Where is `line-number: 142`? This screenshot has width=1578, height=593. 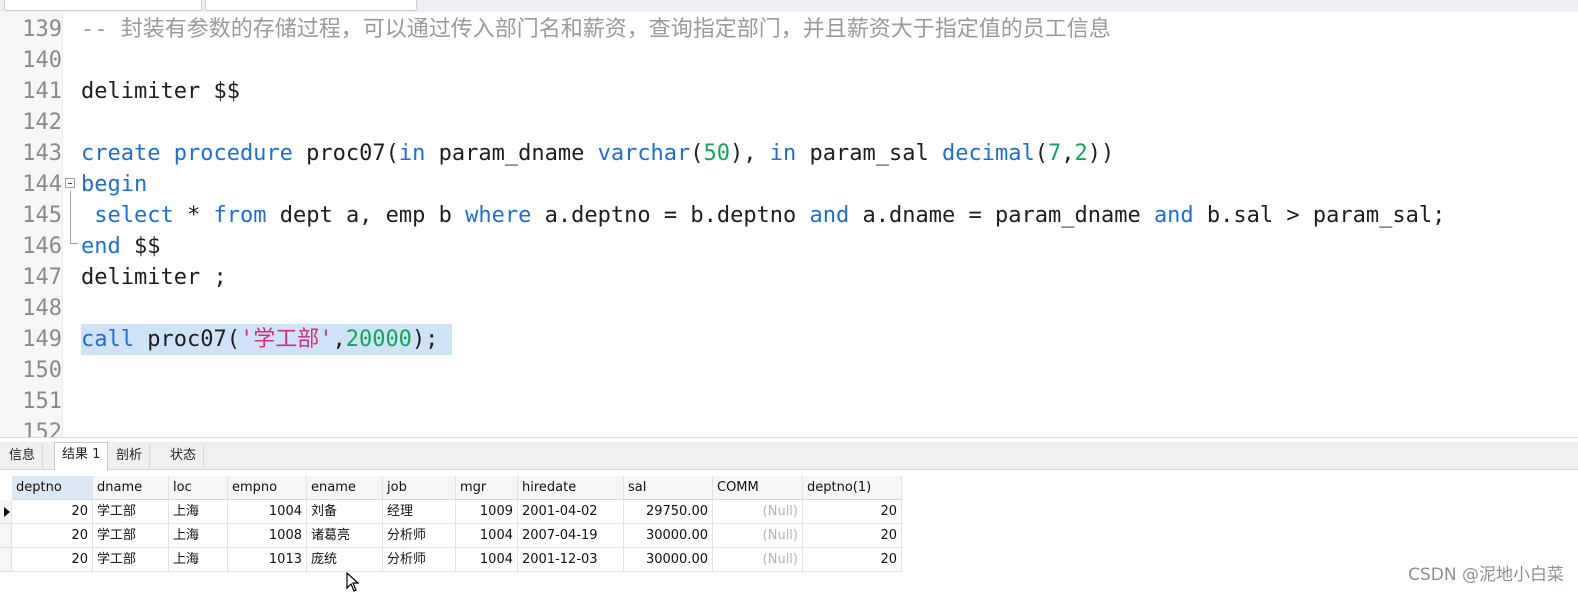 line-number: 142 is located at coordinates (42, 122).